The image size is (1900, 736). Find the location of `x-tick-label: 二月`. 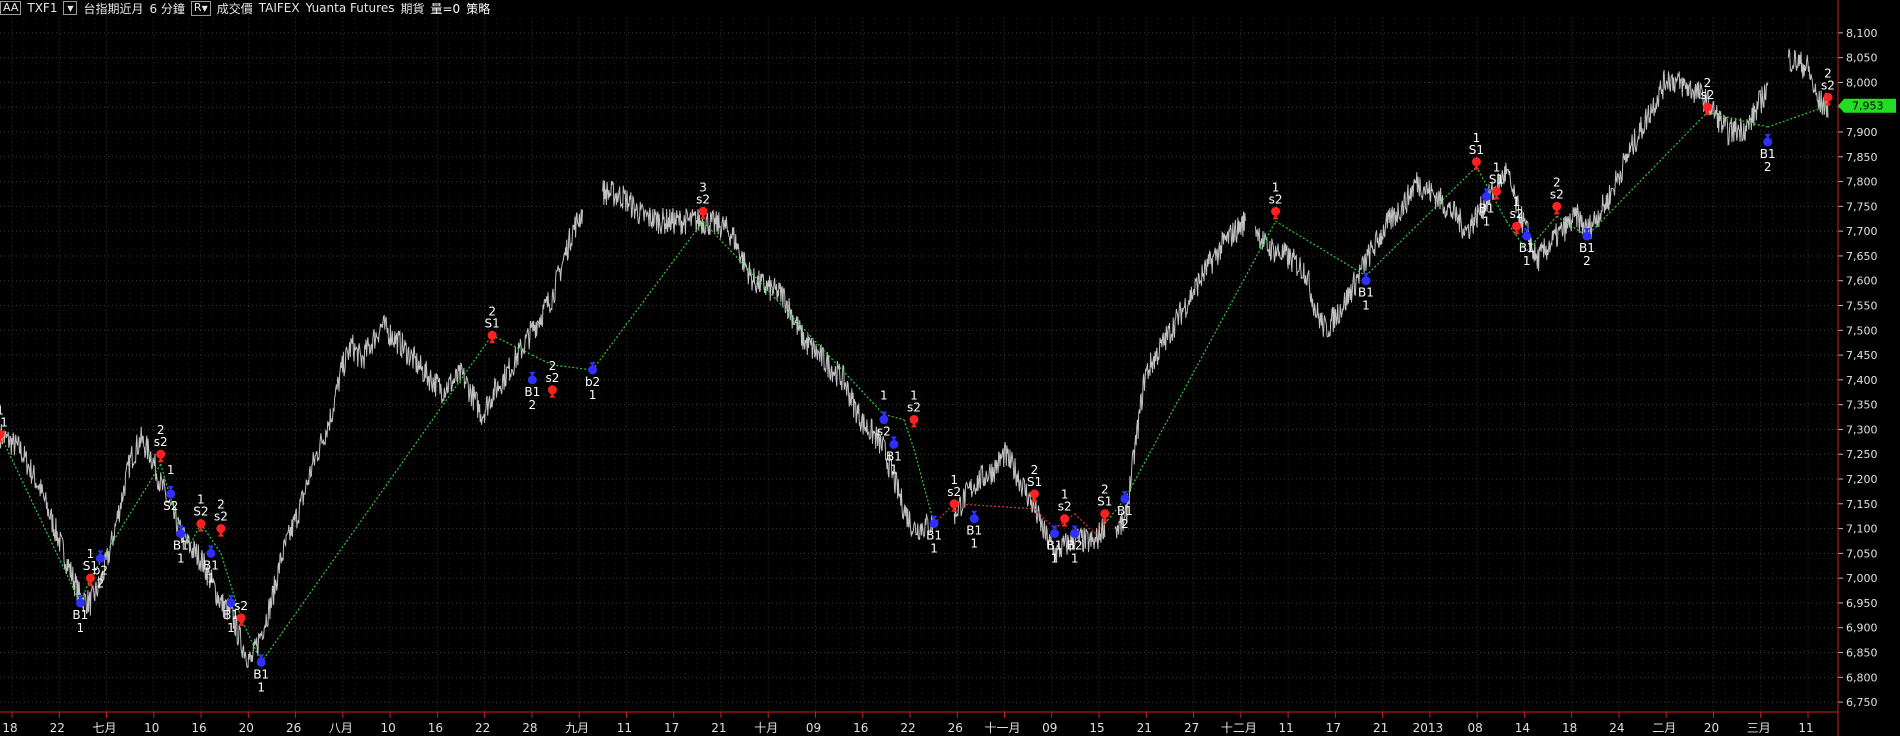

x-tick-label: 二月 is located at coordinates (1664, 728).